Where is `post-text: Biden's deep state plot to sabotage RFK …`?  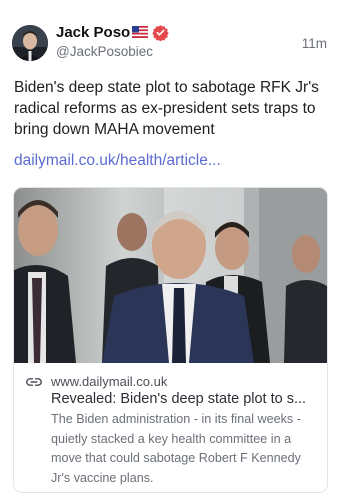
post-text: Biden's deep state plot to sabotage RFK … is located at coordinates (166, 108).